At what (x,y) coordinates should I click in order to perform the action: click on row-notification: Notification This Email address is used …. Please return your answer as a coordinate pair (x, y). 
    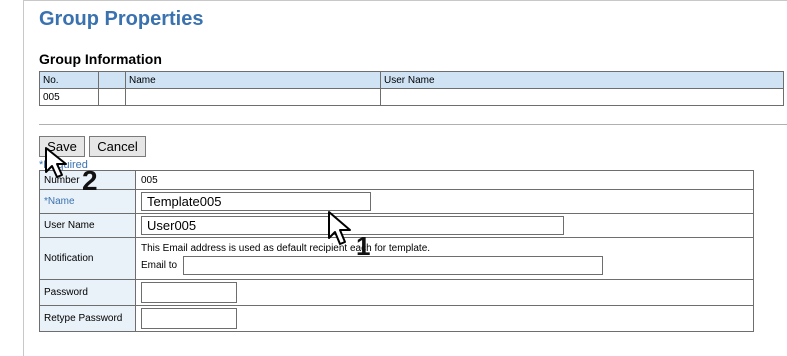
    Looking at the image, I should click on (396, 258).